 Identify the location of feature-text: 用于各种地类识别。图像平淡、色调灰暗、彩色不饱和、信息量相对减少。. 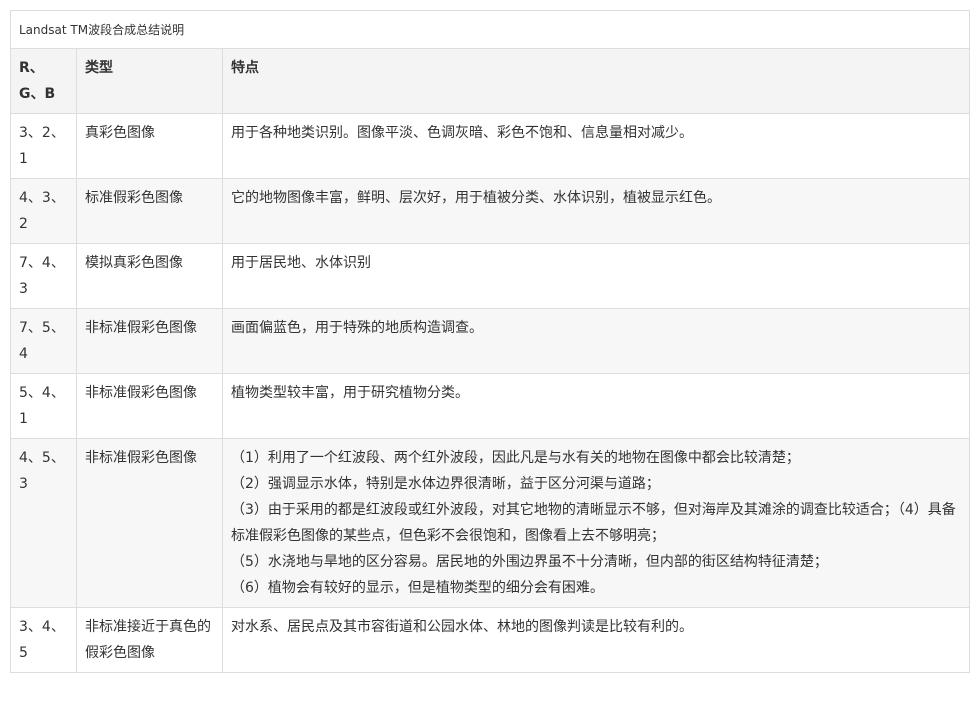
(462, 133).